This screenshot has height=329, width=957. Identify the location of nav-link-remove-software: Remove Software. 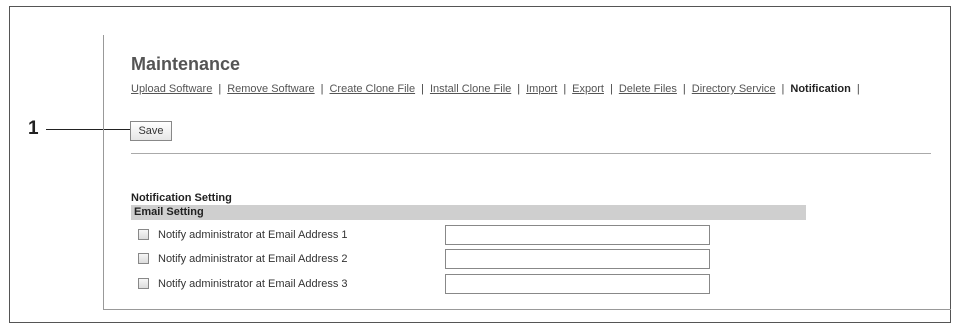
(270, 89).